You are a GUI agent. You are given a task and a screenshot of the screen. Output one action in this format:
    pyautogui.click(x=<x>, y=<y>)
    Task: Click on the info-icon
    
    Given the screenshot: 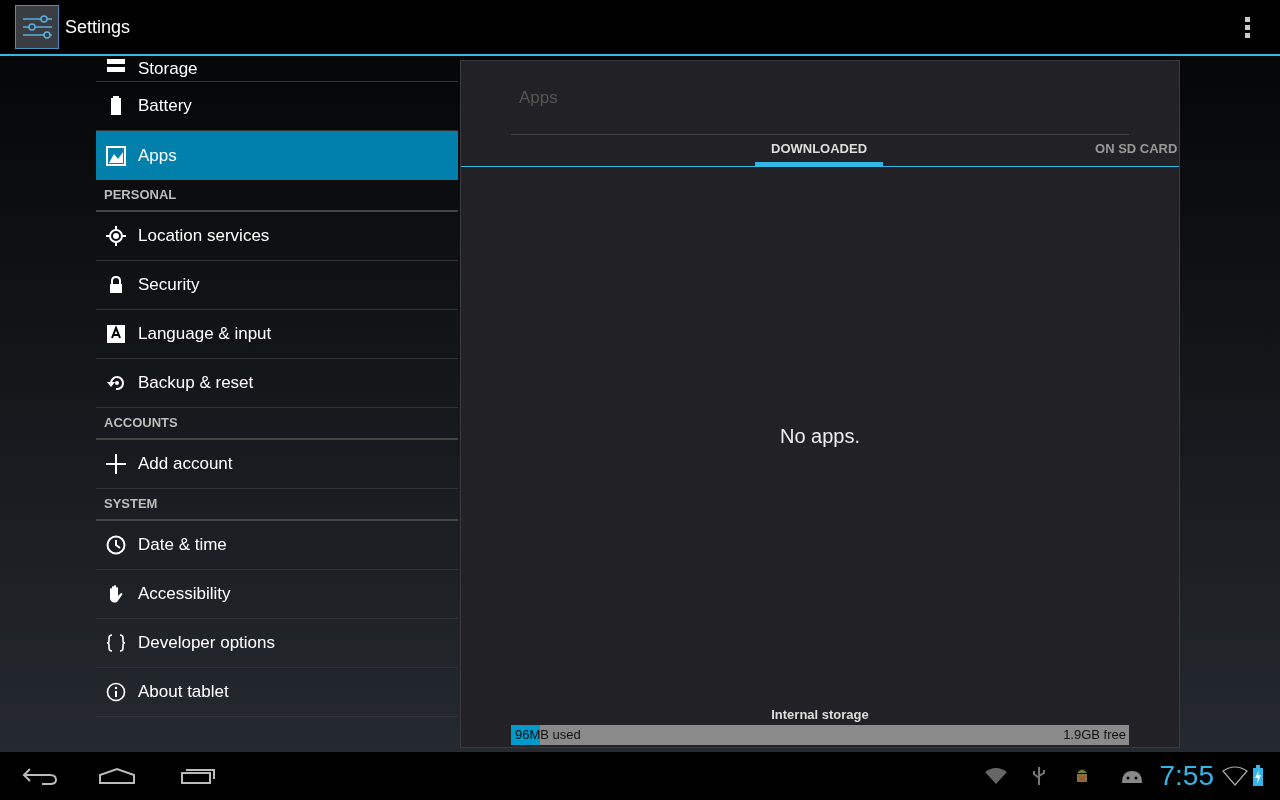 What is the action you would take?
    pyautogui.click(x=116, y=692)
    